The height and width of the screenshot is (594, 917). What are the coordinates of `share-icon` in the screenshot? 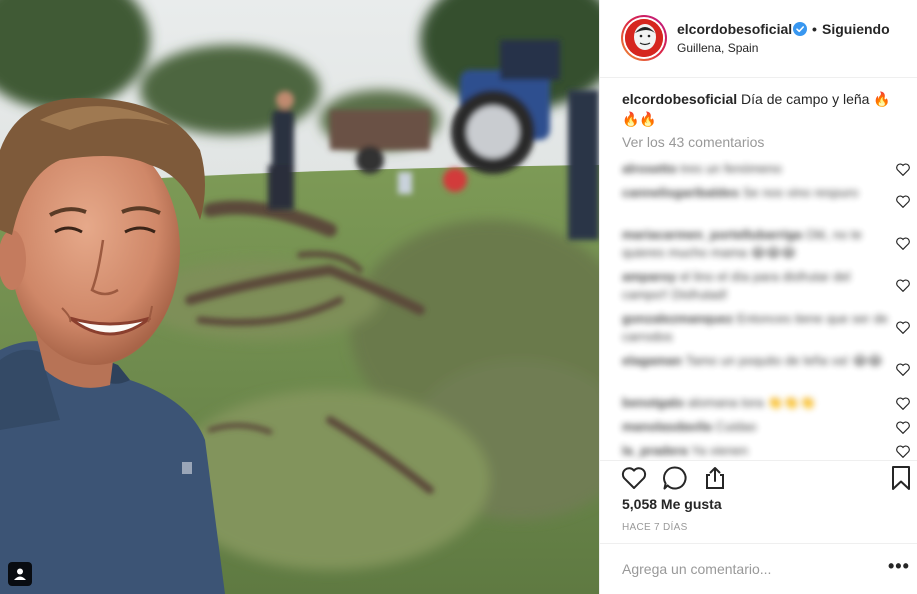 It's located at (715, 478).